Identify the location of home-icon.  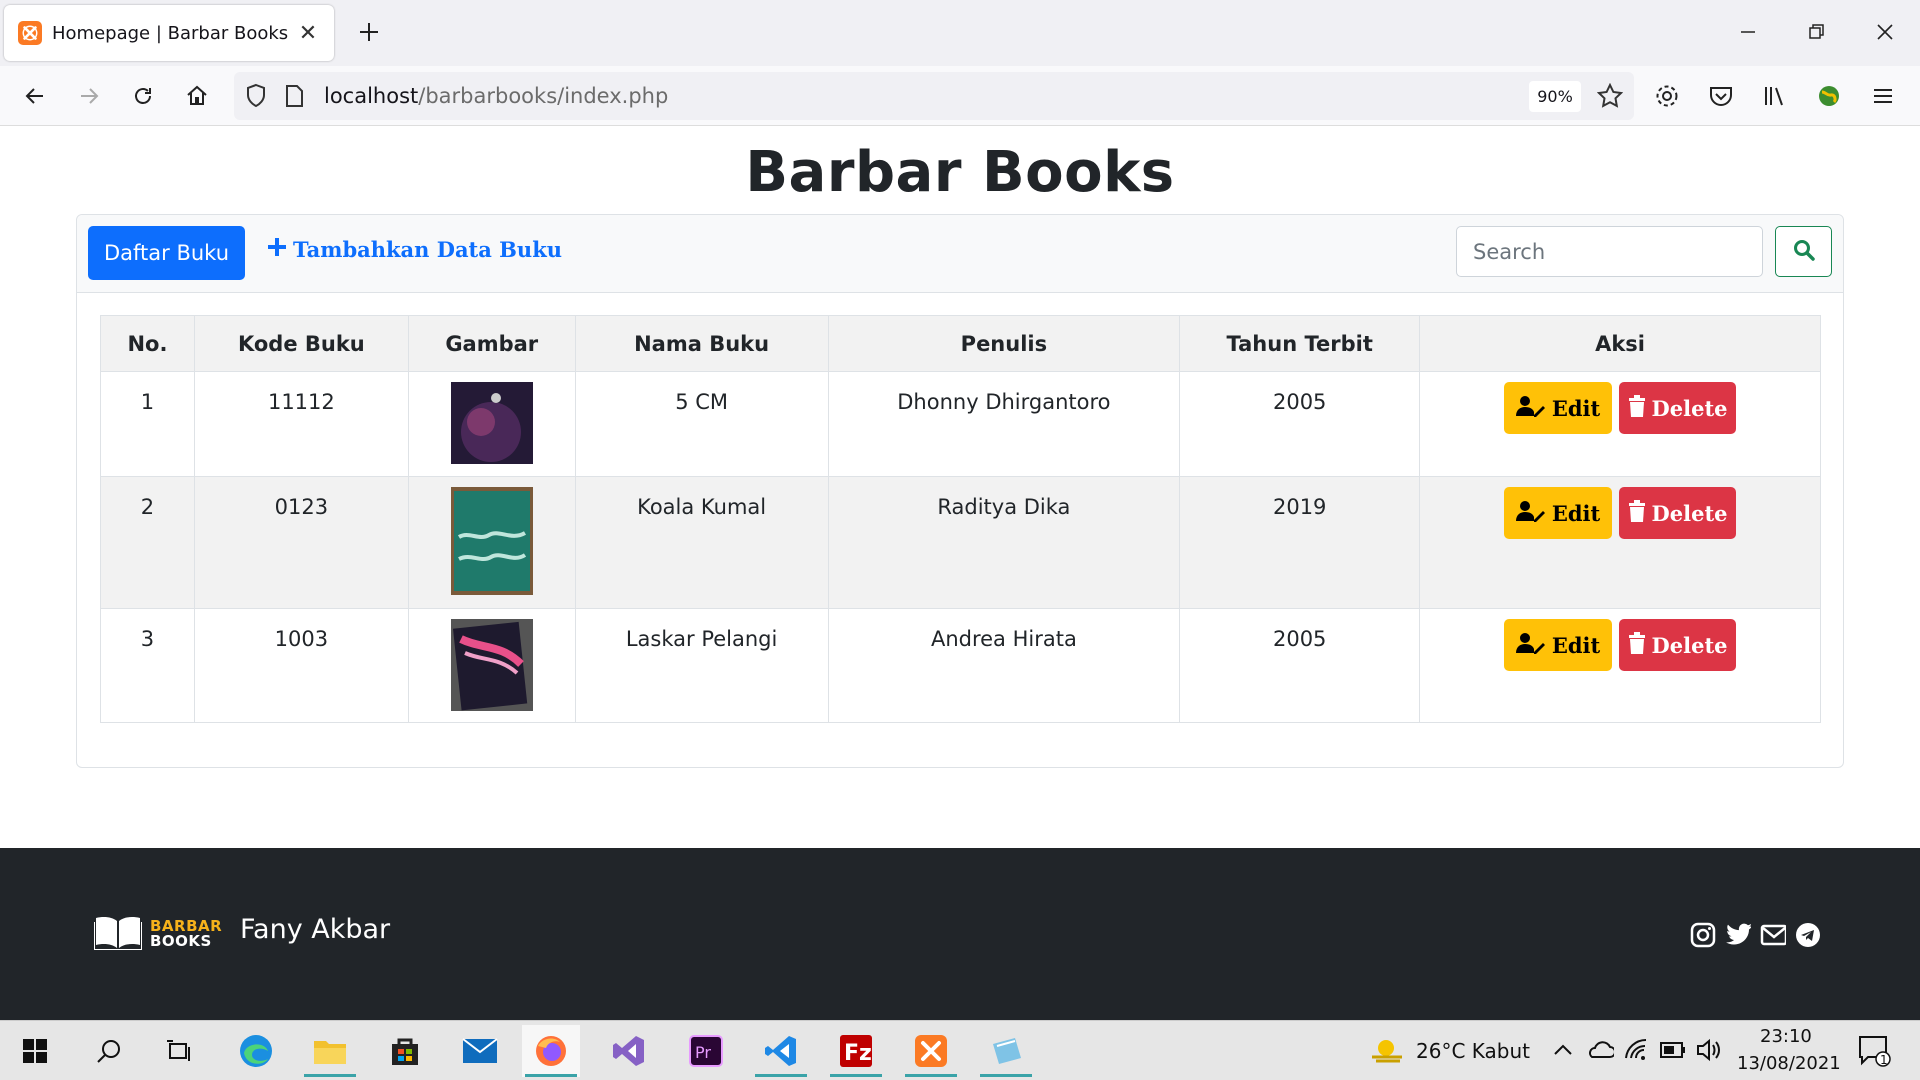
(197, 96).